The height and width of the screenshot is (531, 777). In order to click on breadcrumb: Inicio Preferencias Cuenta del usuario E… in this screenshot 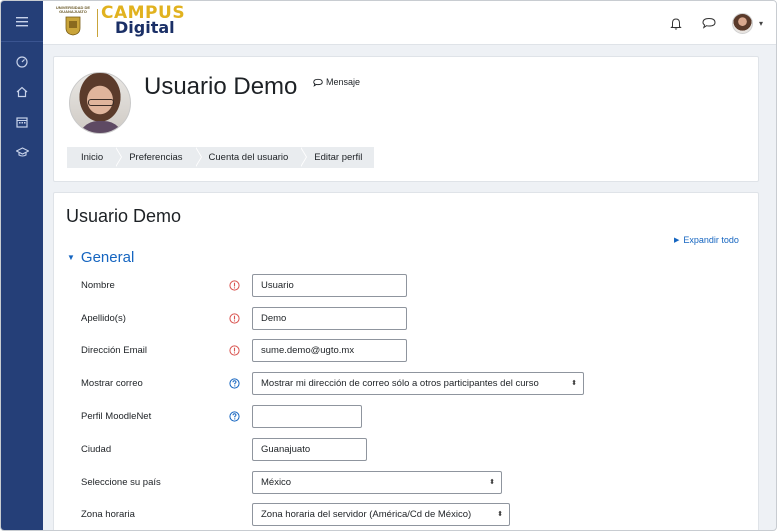, I will do `click(221, 157)`.